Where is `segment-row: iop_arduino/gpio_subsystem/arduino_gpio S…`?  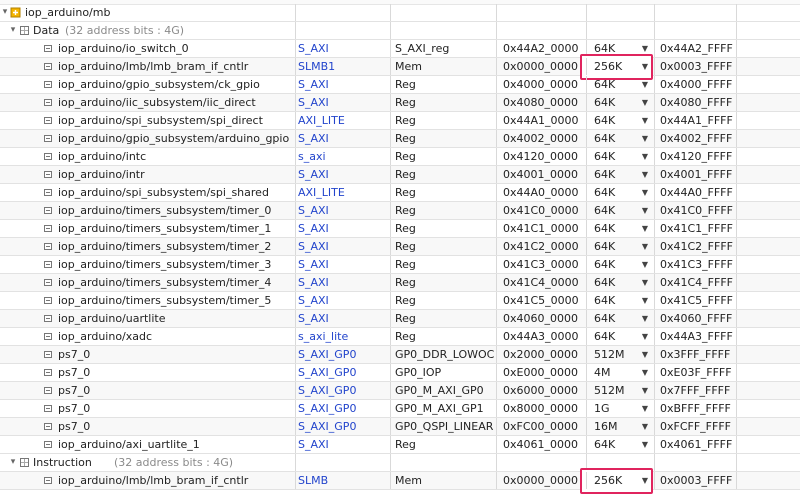
segment-row: iop_arduino/gpio_subsystem/arduino_gpio S… is located at coordinates (400, 139).